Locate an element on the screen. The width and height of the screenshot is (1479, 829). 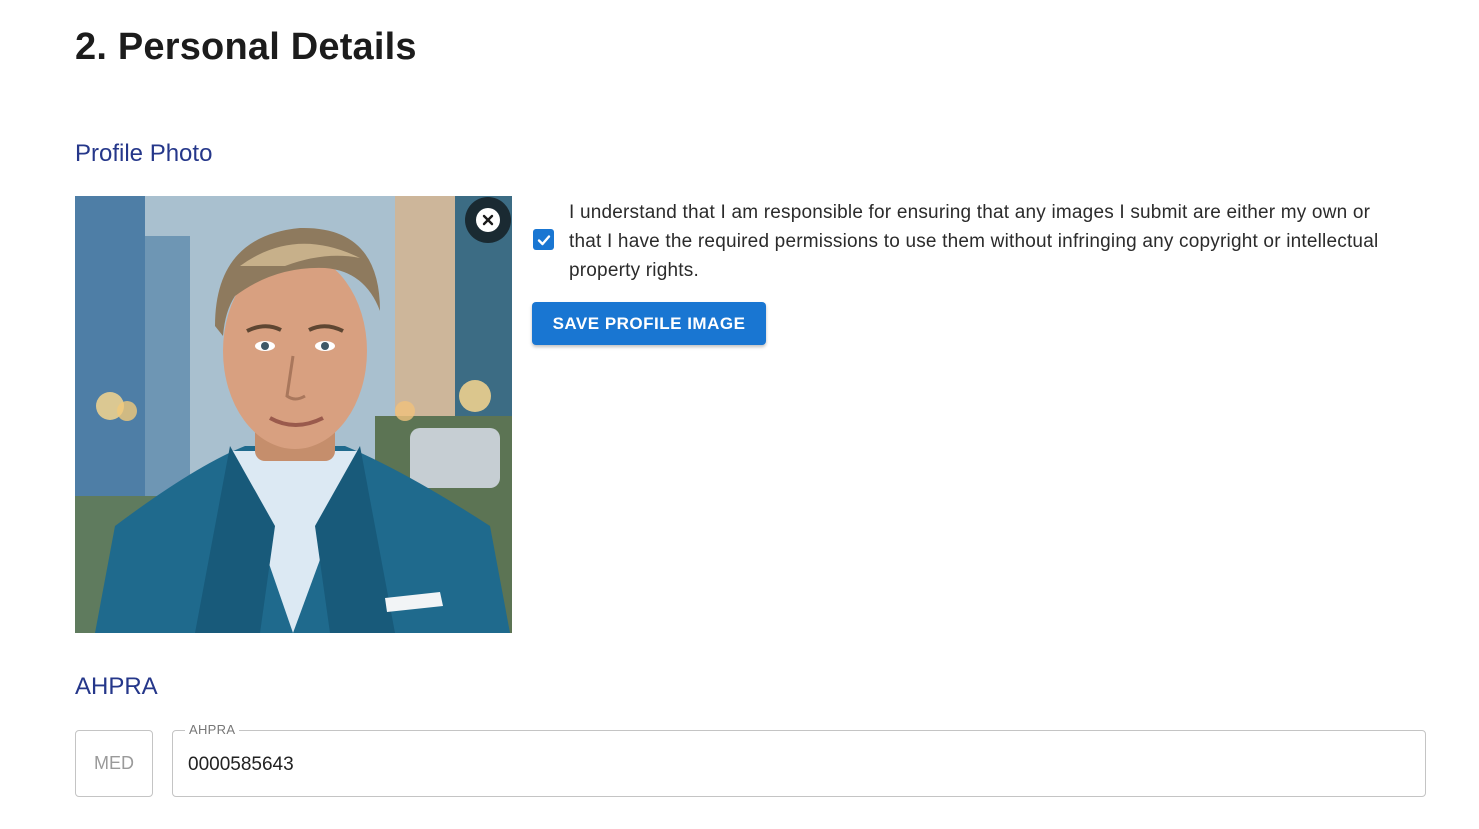
ahpra-input is located at coordinates (788, 765).